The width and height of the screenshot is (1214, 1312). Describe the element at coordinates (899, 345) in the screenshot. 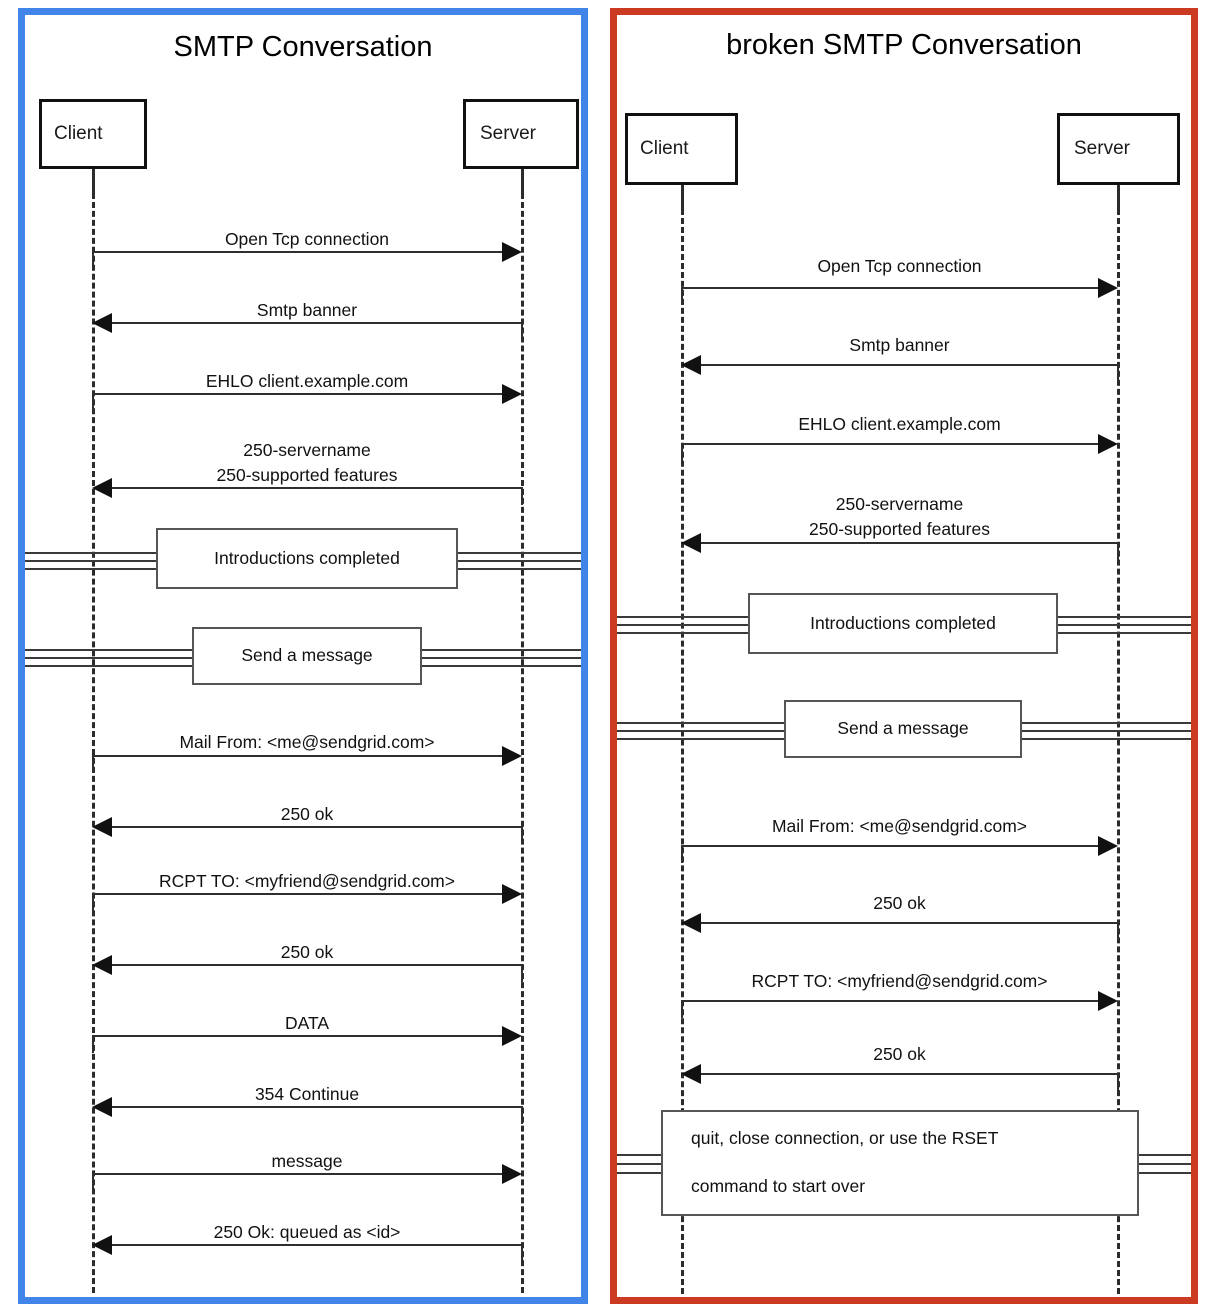

I see `message-label: Smtp banner` at that location.